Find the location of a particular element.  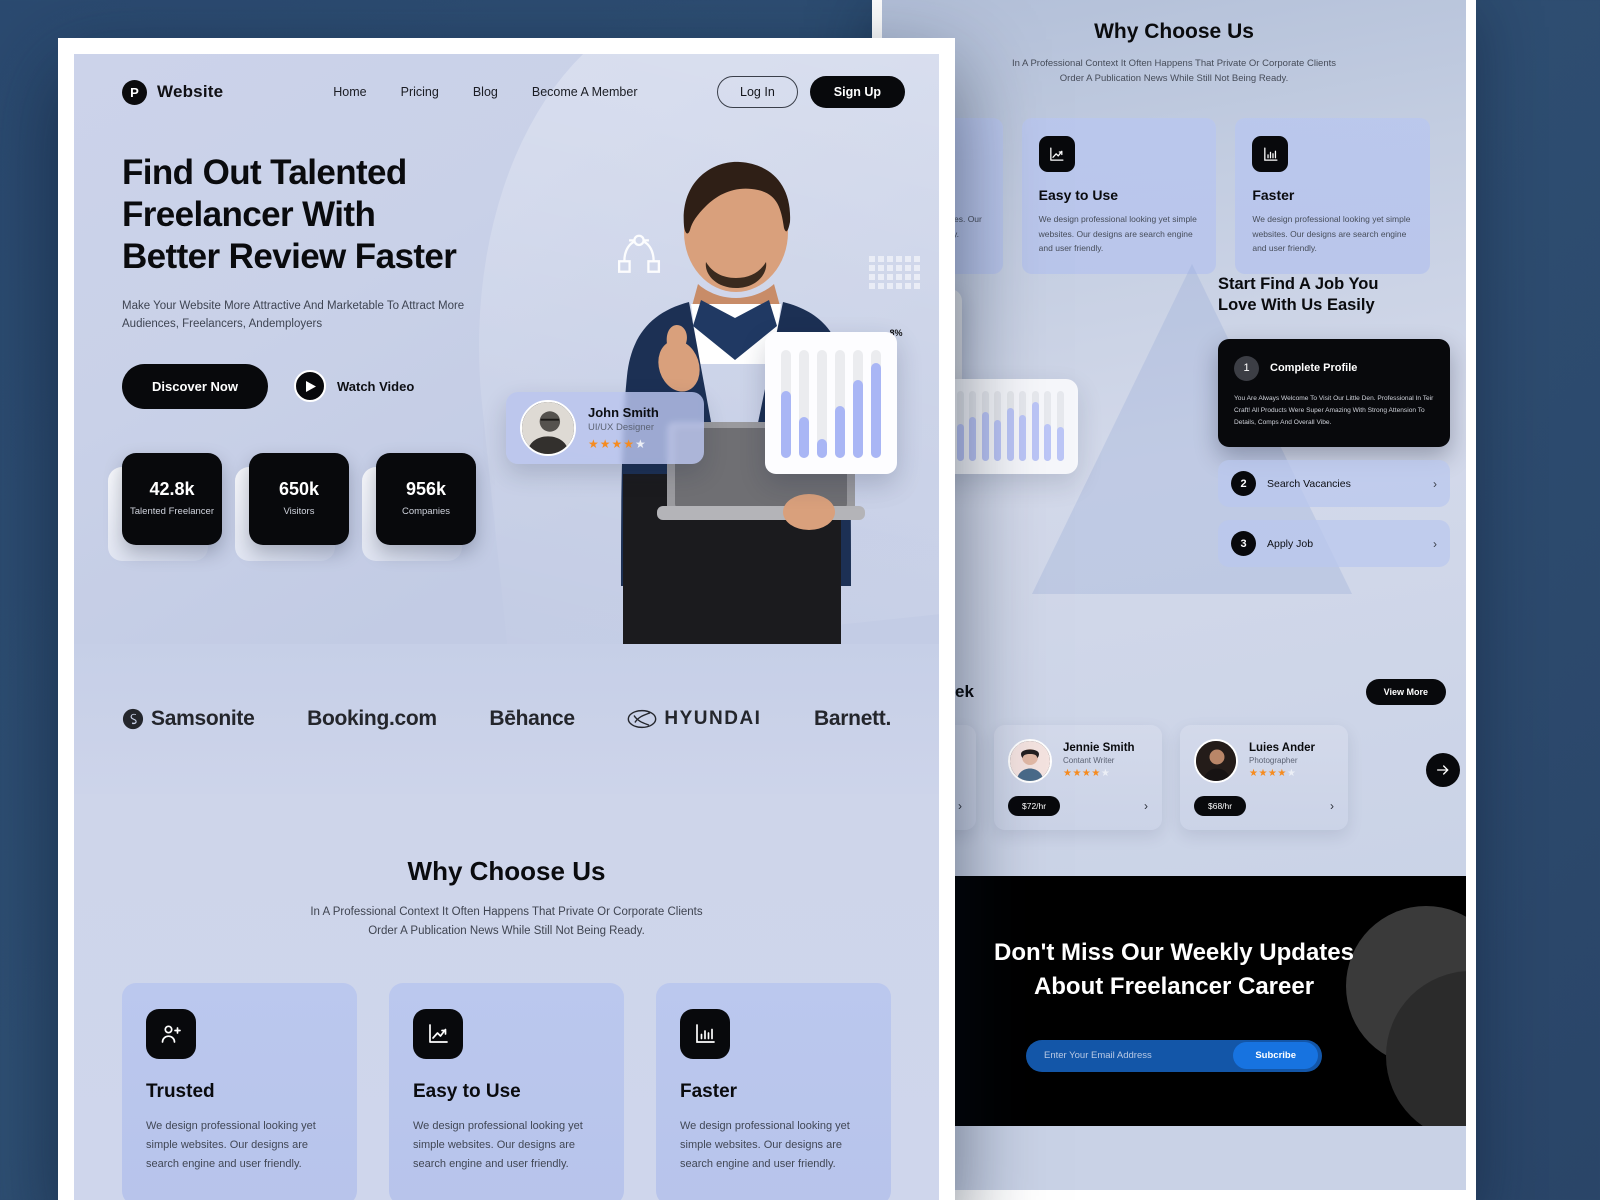

subscribe-button: Subcribe is located at coordinates (1275, 1056).